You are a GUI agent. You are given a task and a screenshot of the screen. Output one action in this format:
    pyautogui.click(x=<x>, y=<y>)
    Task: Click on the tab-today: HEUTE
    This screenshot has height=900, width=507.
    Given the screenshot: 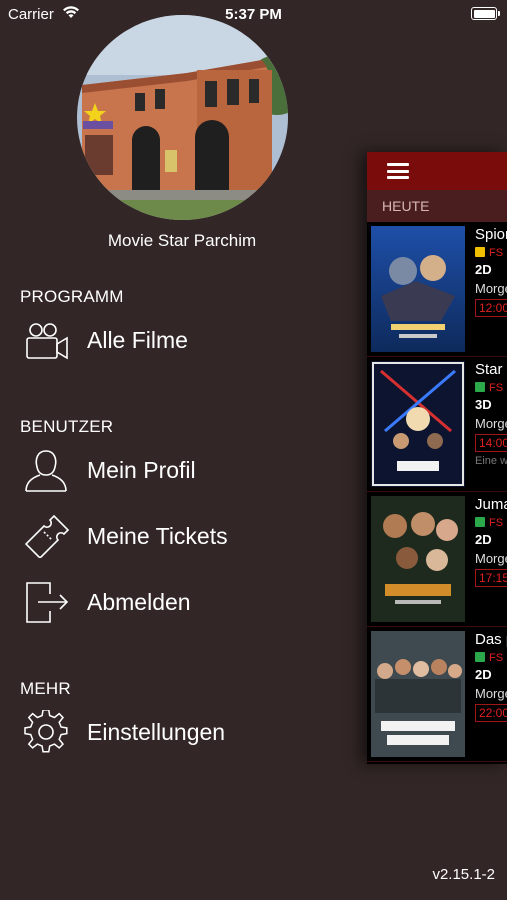 What is the action you would take?
    pyautogui.click(x=437, y=206)
    